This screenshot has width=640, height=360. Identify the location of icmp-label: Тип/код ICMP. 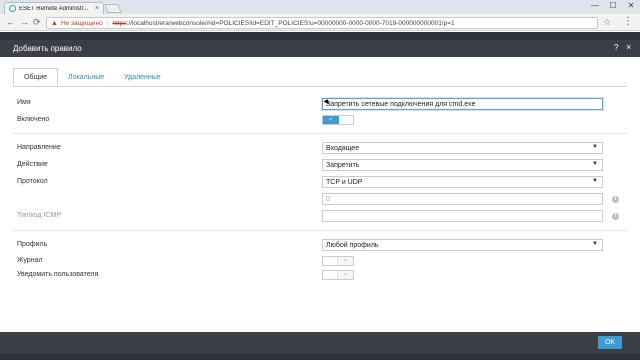
(39, 215).